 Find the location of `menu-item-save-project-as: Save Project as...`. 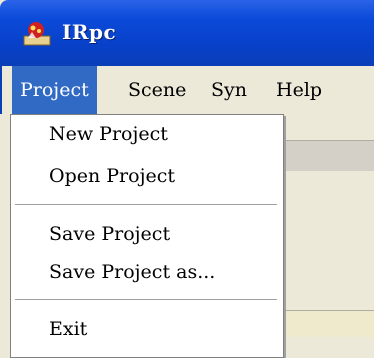

menu-item-save-project-as: Save Project as... is located at coordinates (132, 272).